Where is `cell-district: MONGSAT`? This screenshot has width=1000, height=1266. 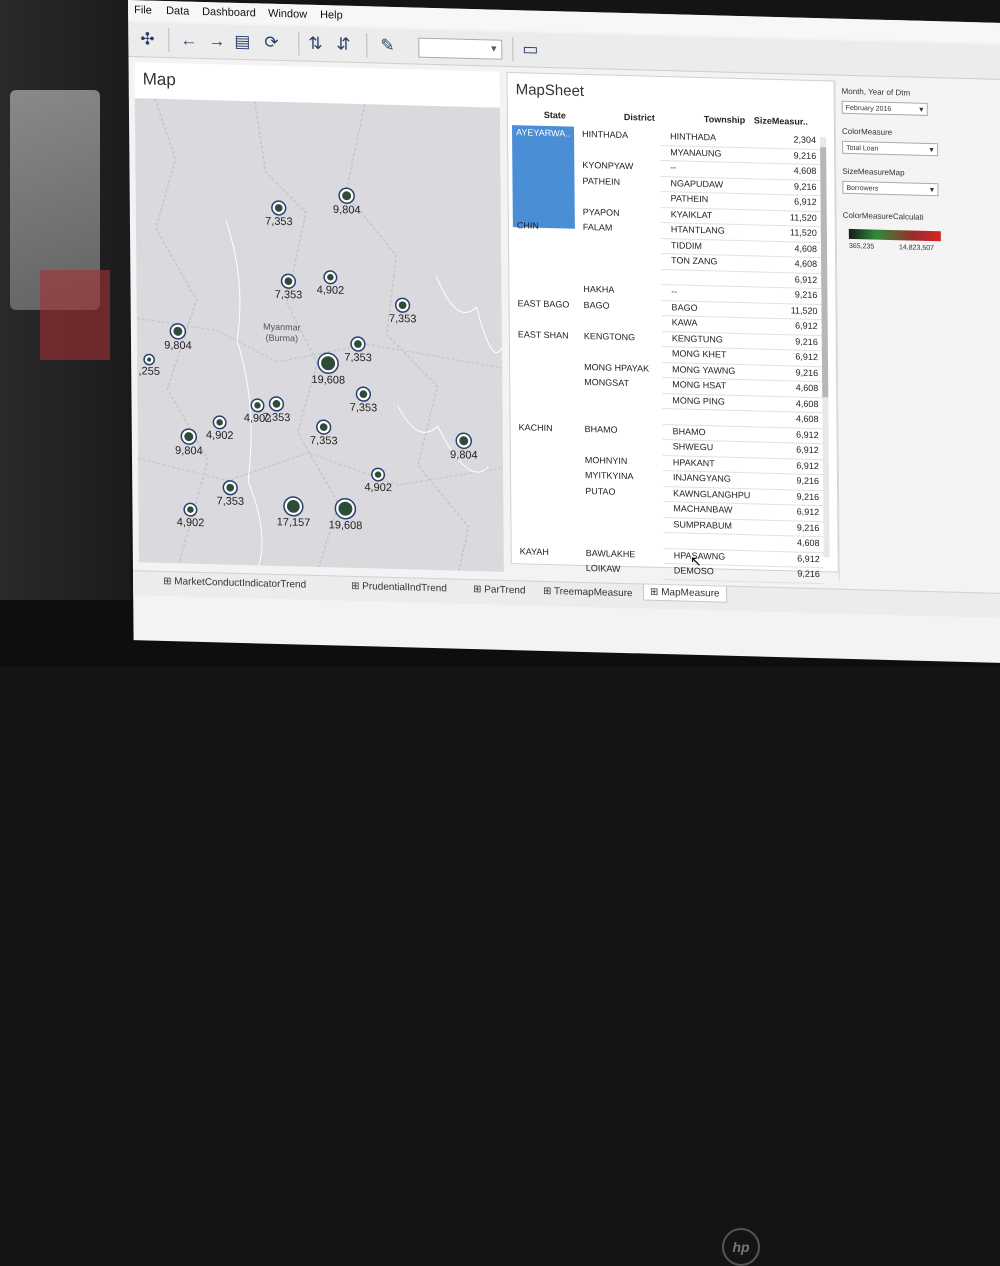 cell-district: MONGSAT is located at coordinates (606, 382).